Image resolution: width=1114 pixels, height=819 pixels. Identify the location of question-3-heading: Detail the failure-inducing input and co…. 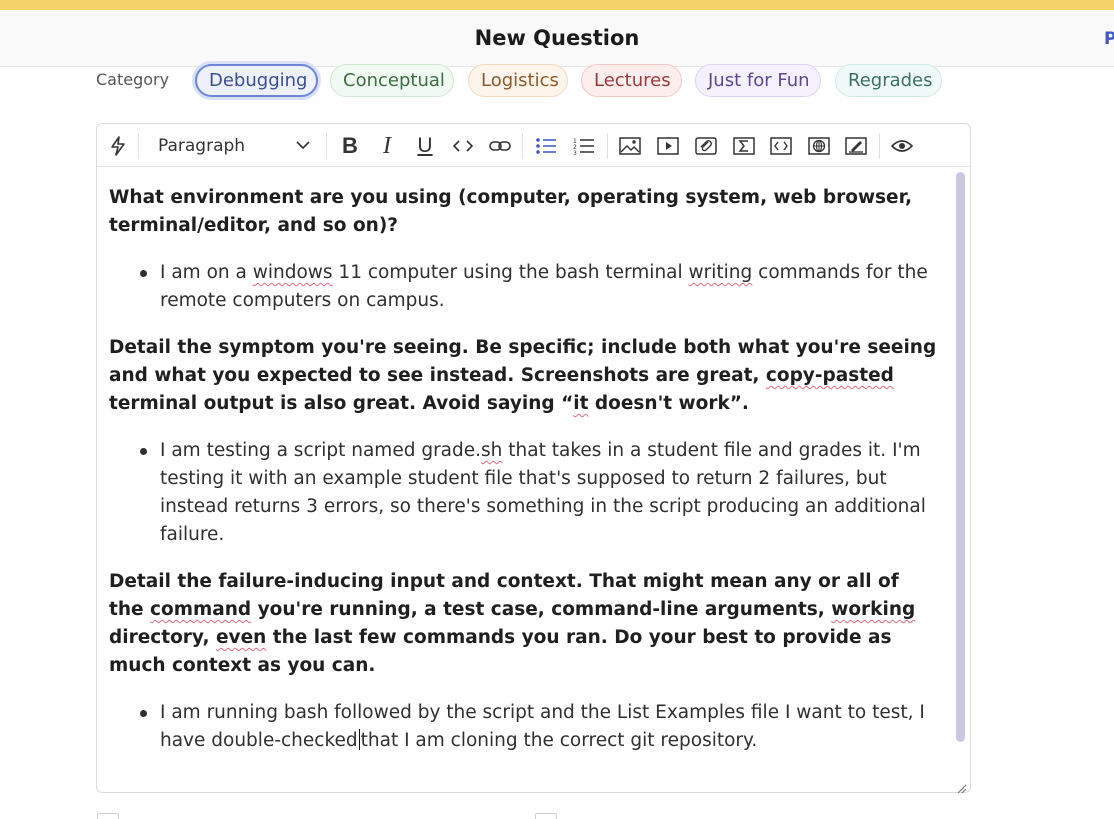
(524, 624).